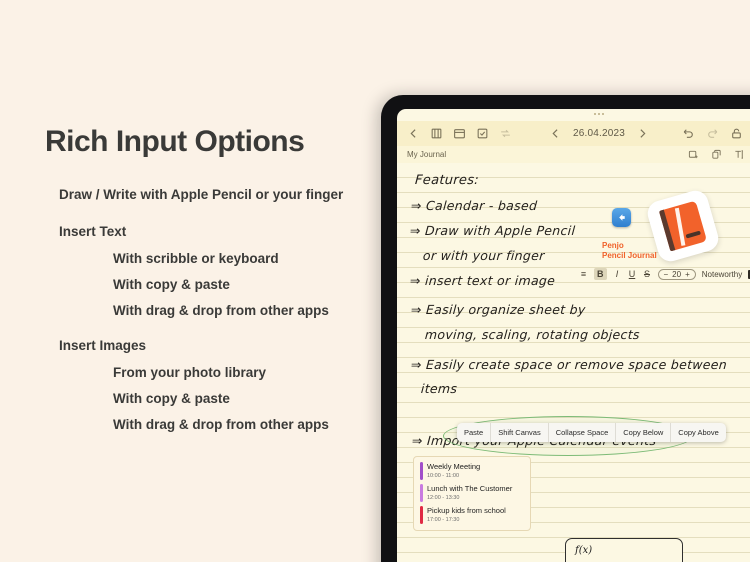 The width and height of the screenshot is (750, 562). What do you see at coordinates (196, 258) in the screenshot?
I see `feature-item: With scribble or keyboard` at bounding box center [196, 258].